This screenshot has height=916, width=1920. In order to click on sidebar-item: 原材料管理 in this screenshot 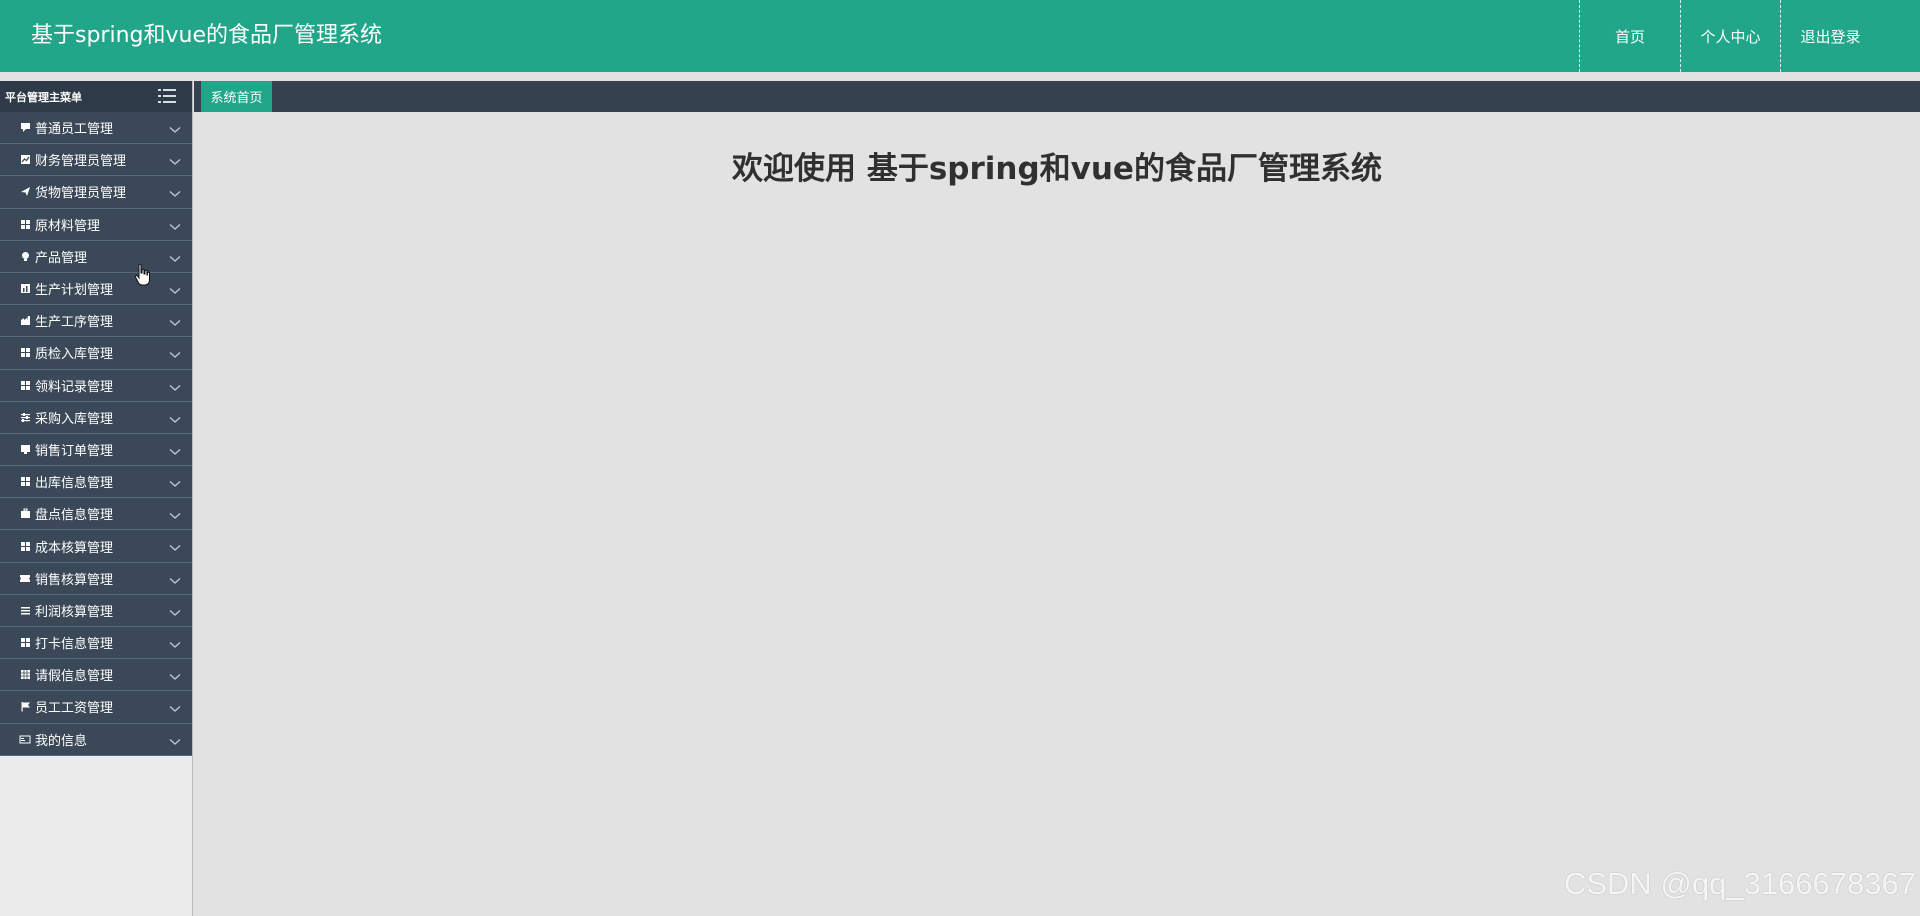, I will do `click(96, 224)`.